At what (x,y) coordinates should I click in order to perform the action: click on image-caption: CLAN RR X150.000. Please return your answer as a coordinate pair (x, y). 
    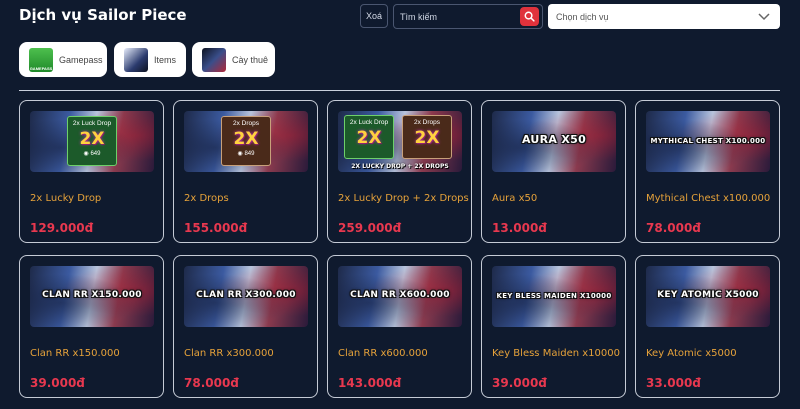
    Looking at the image, I should click on (92, 295).